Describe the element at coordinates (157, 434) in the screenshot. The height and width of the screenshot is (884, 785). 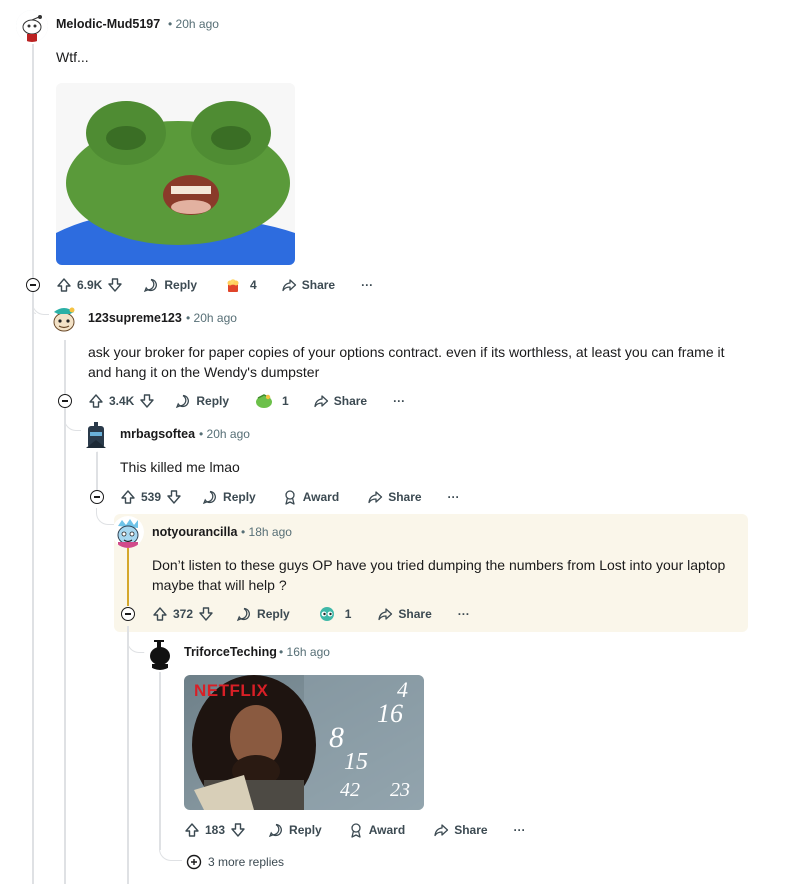
I see `comment-username: mrbagsoftea` at that location.